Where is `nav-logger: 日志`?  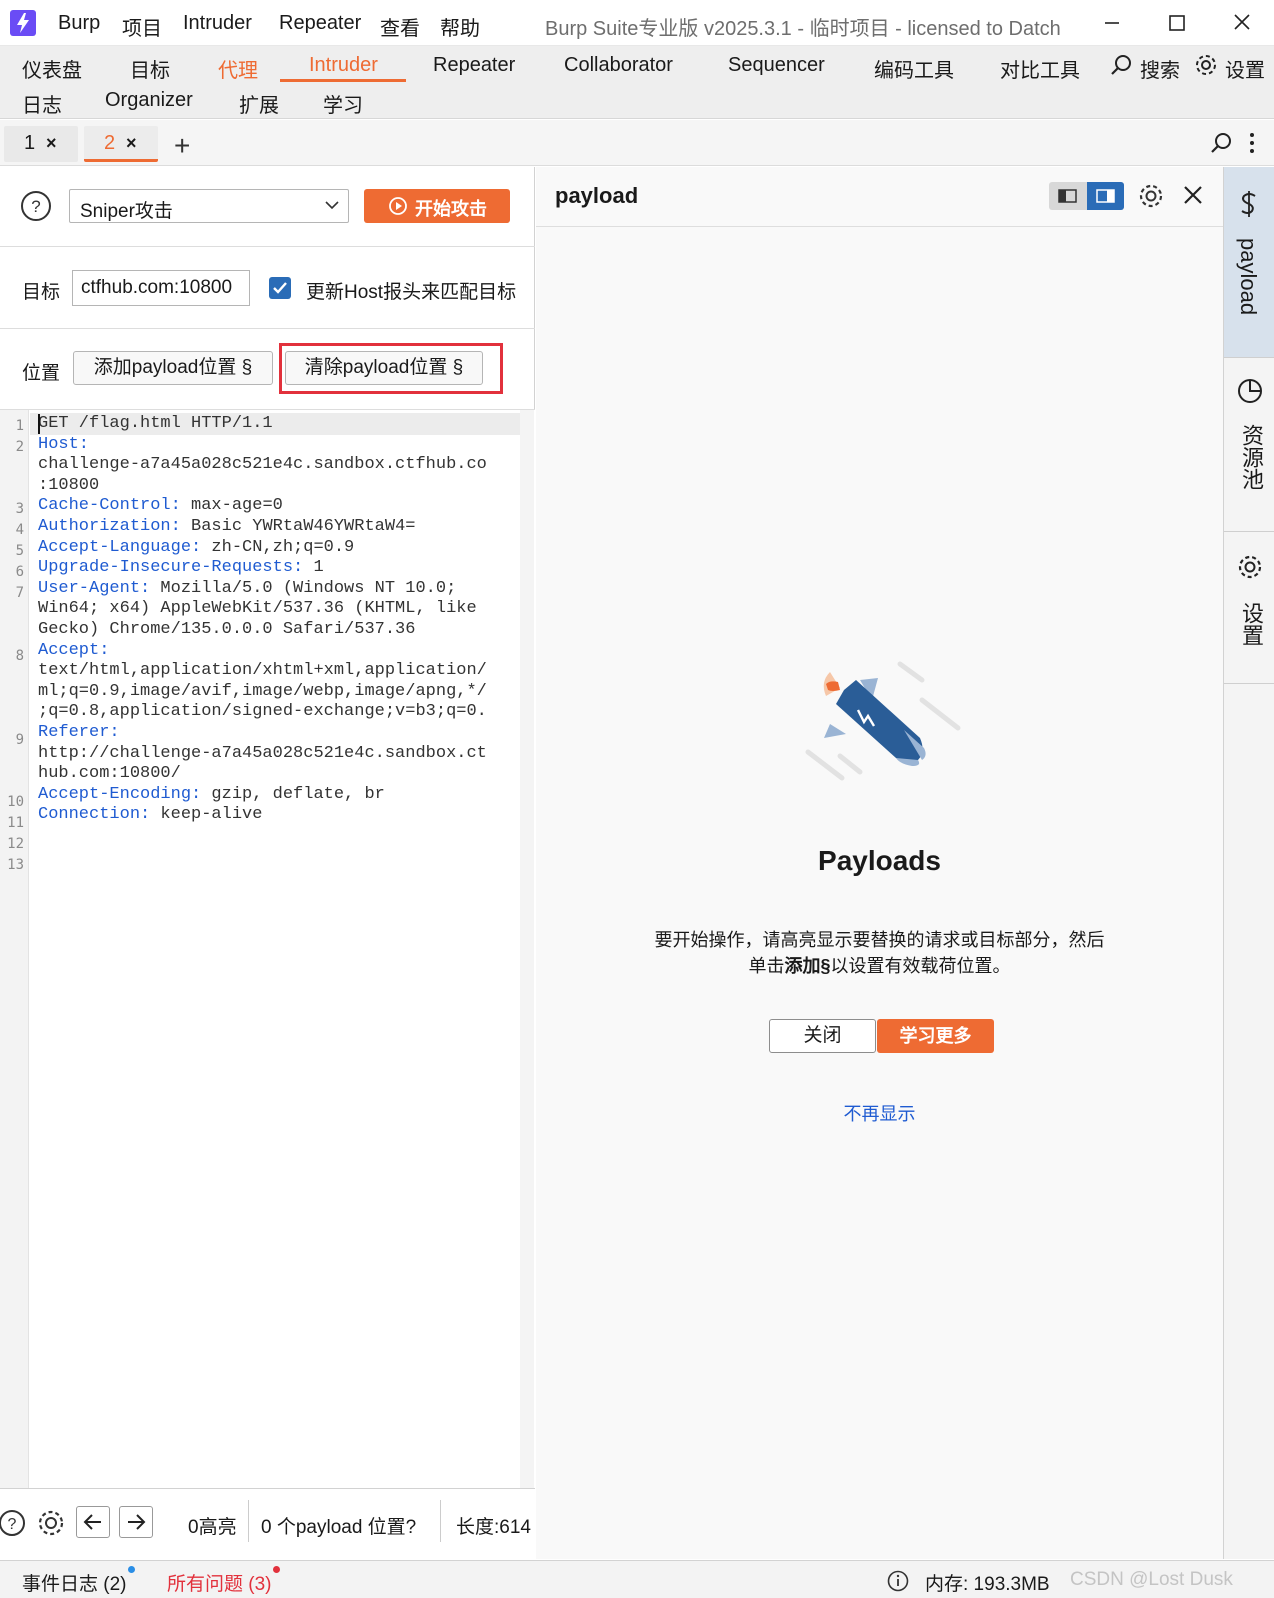
nav-logger: 日志 is located at coordinates (42, 103).